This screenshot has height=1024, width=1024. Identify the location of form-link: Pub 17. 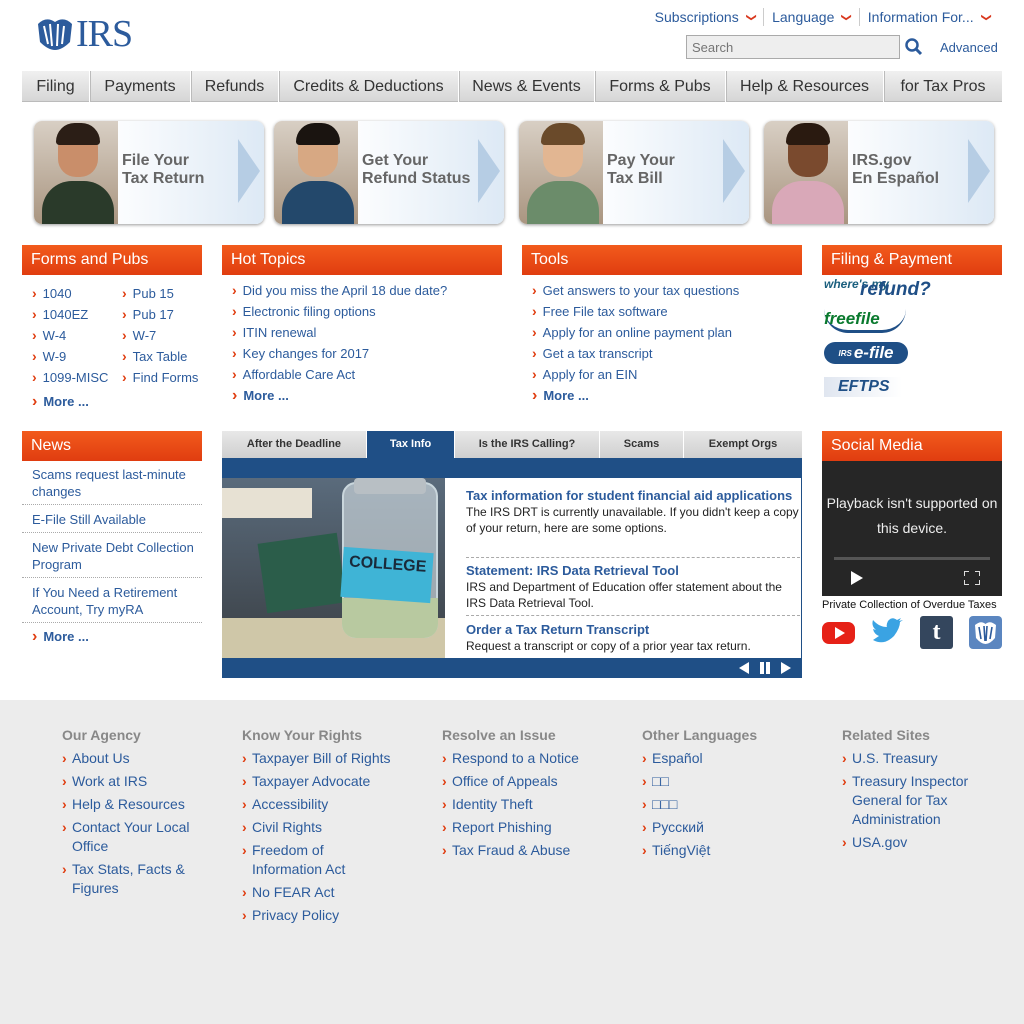
(148, 314).